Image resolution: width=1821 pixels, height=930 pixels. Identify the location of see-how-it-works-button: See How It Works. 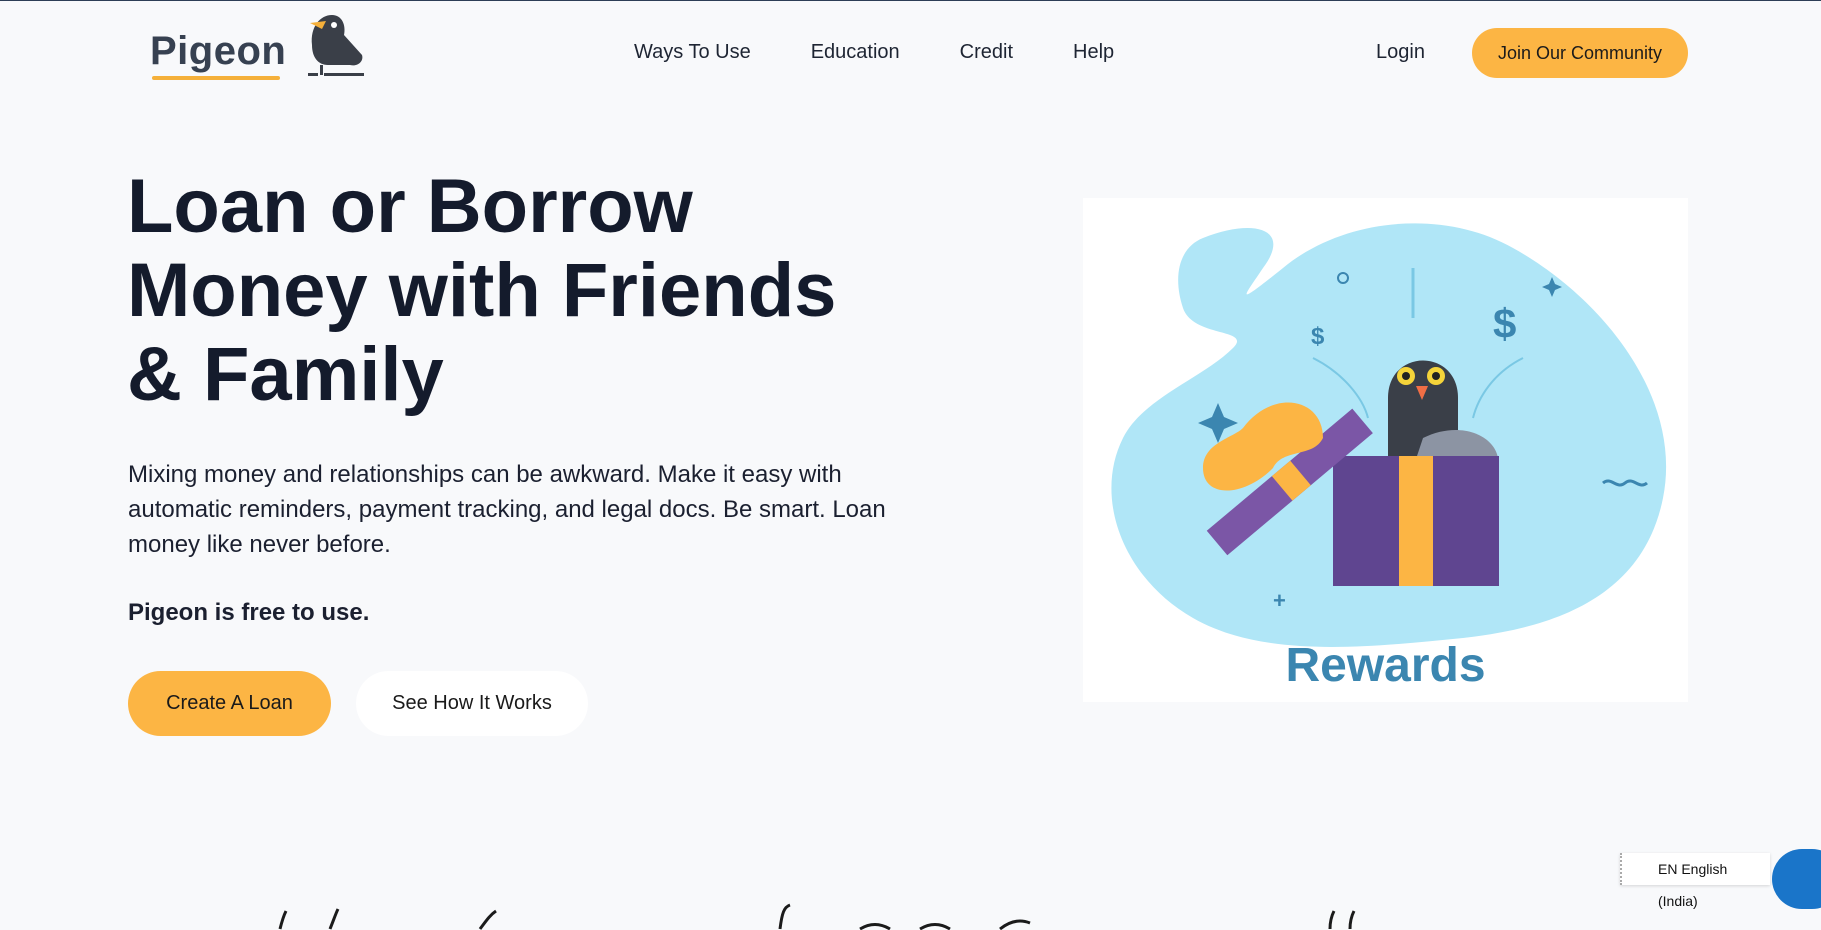
(472, 703).